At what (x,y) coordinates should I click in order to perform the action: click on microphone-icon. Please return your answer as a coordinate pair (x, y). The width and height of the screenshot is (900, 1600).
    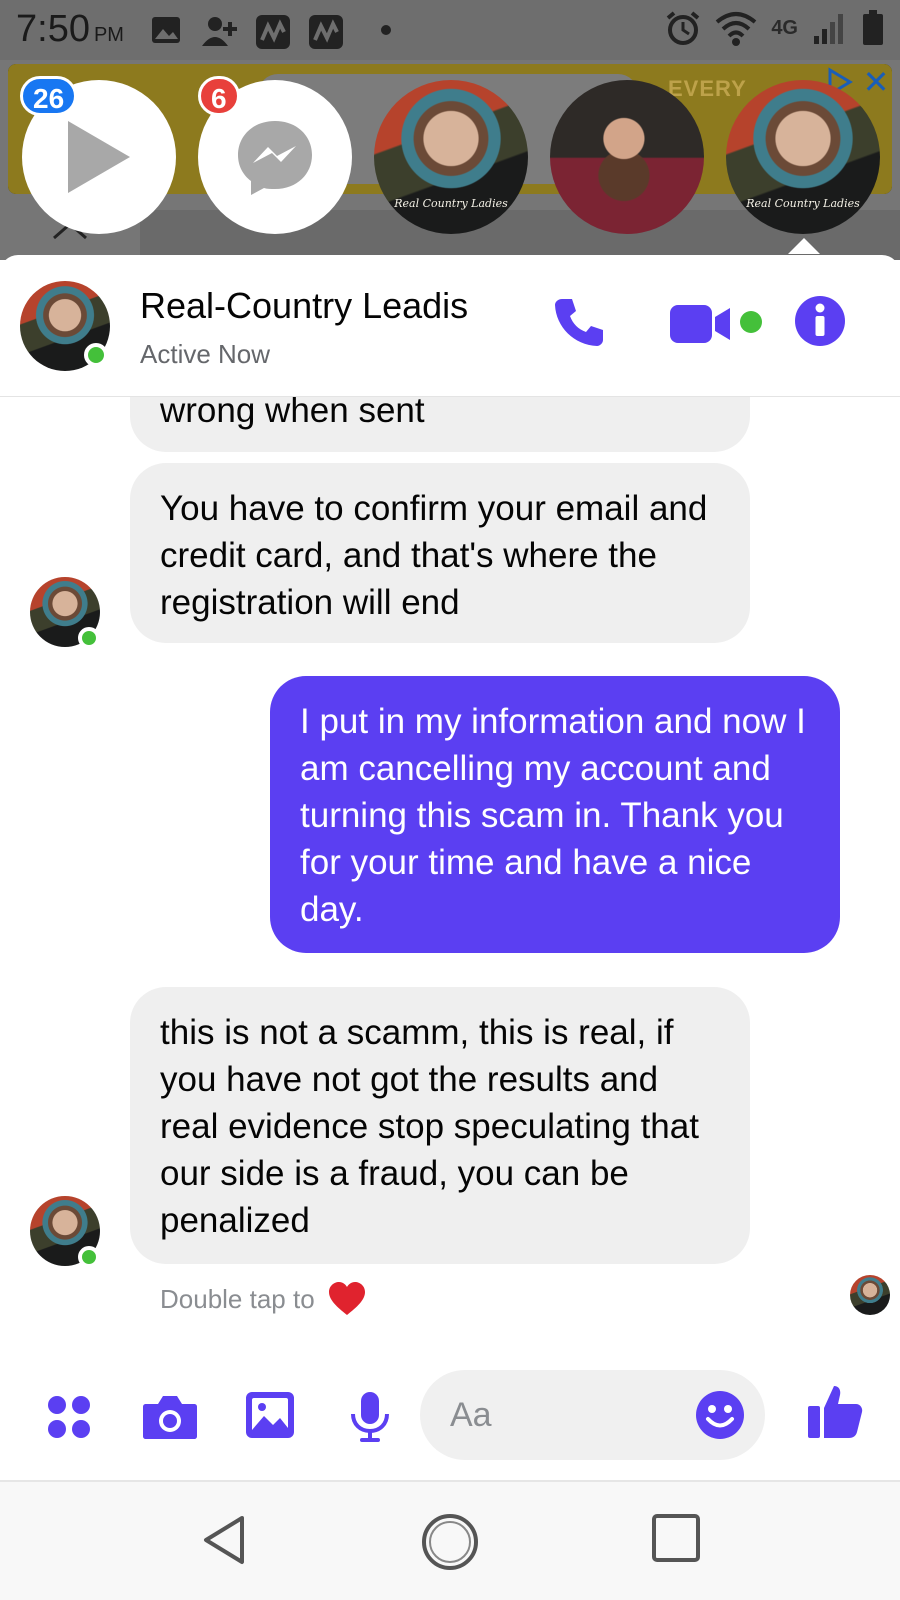
    Looking at the image, I should click on (370, 1417).